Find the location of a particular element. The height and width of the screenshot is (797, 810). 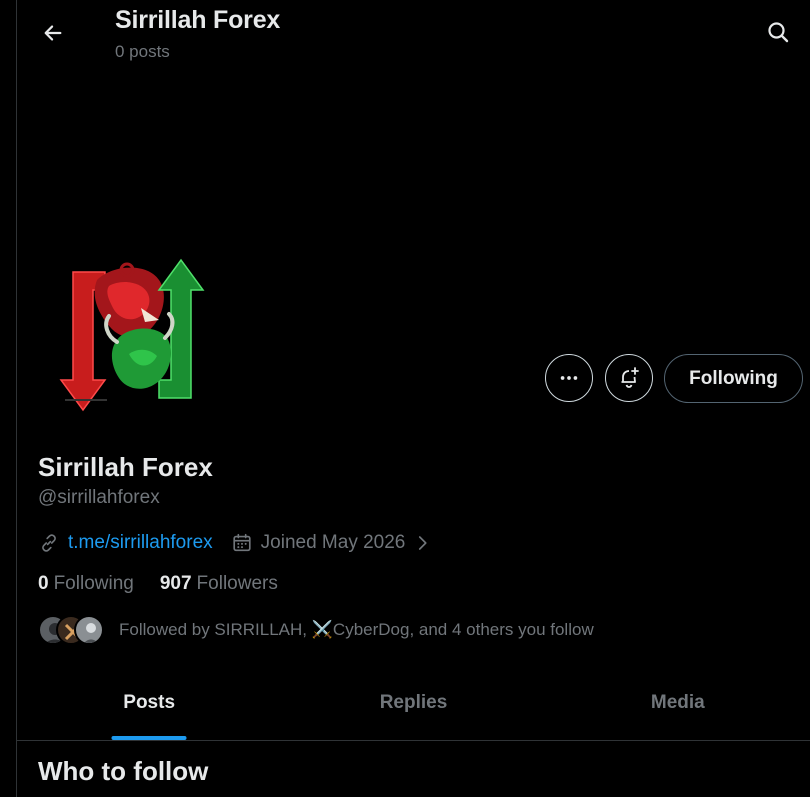

profile-display-name: Sirrillah Forex is located at coordinates (125, 467).